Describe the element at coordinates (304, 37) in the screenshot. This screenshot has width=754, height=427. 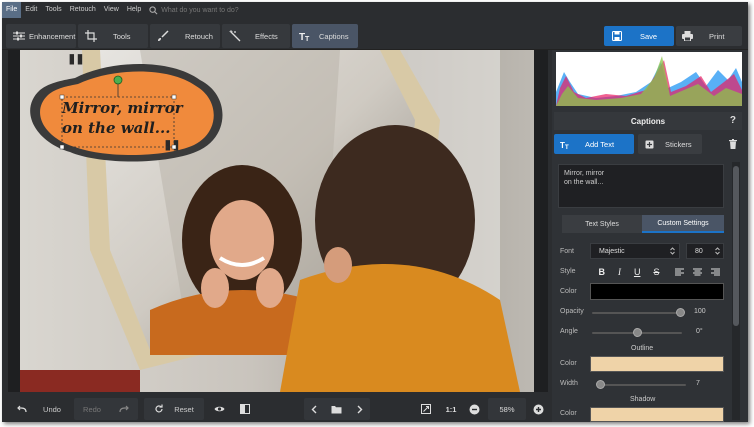
I see `text-icon: TT` at that location.